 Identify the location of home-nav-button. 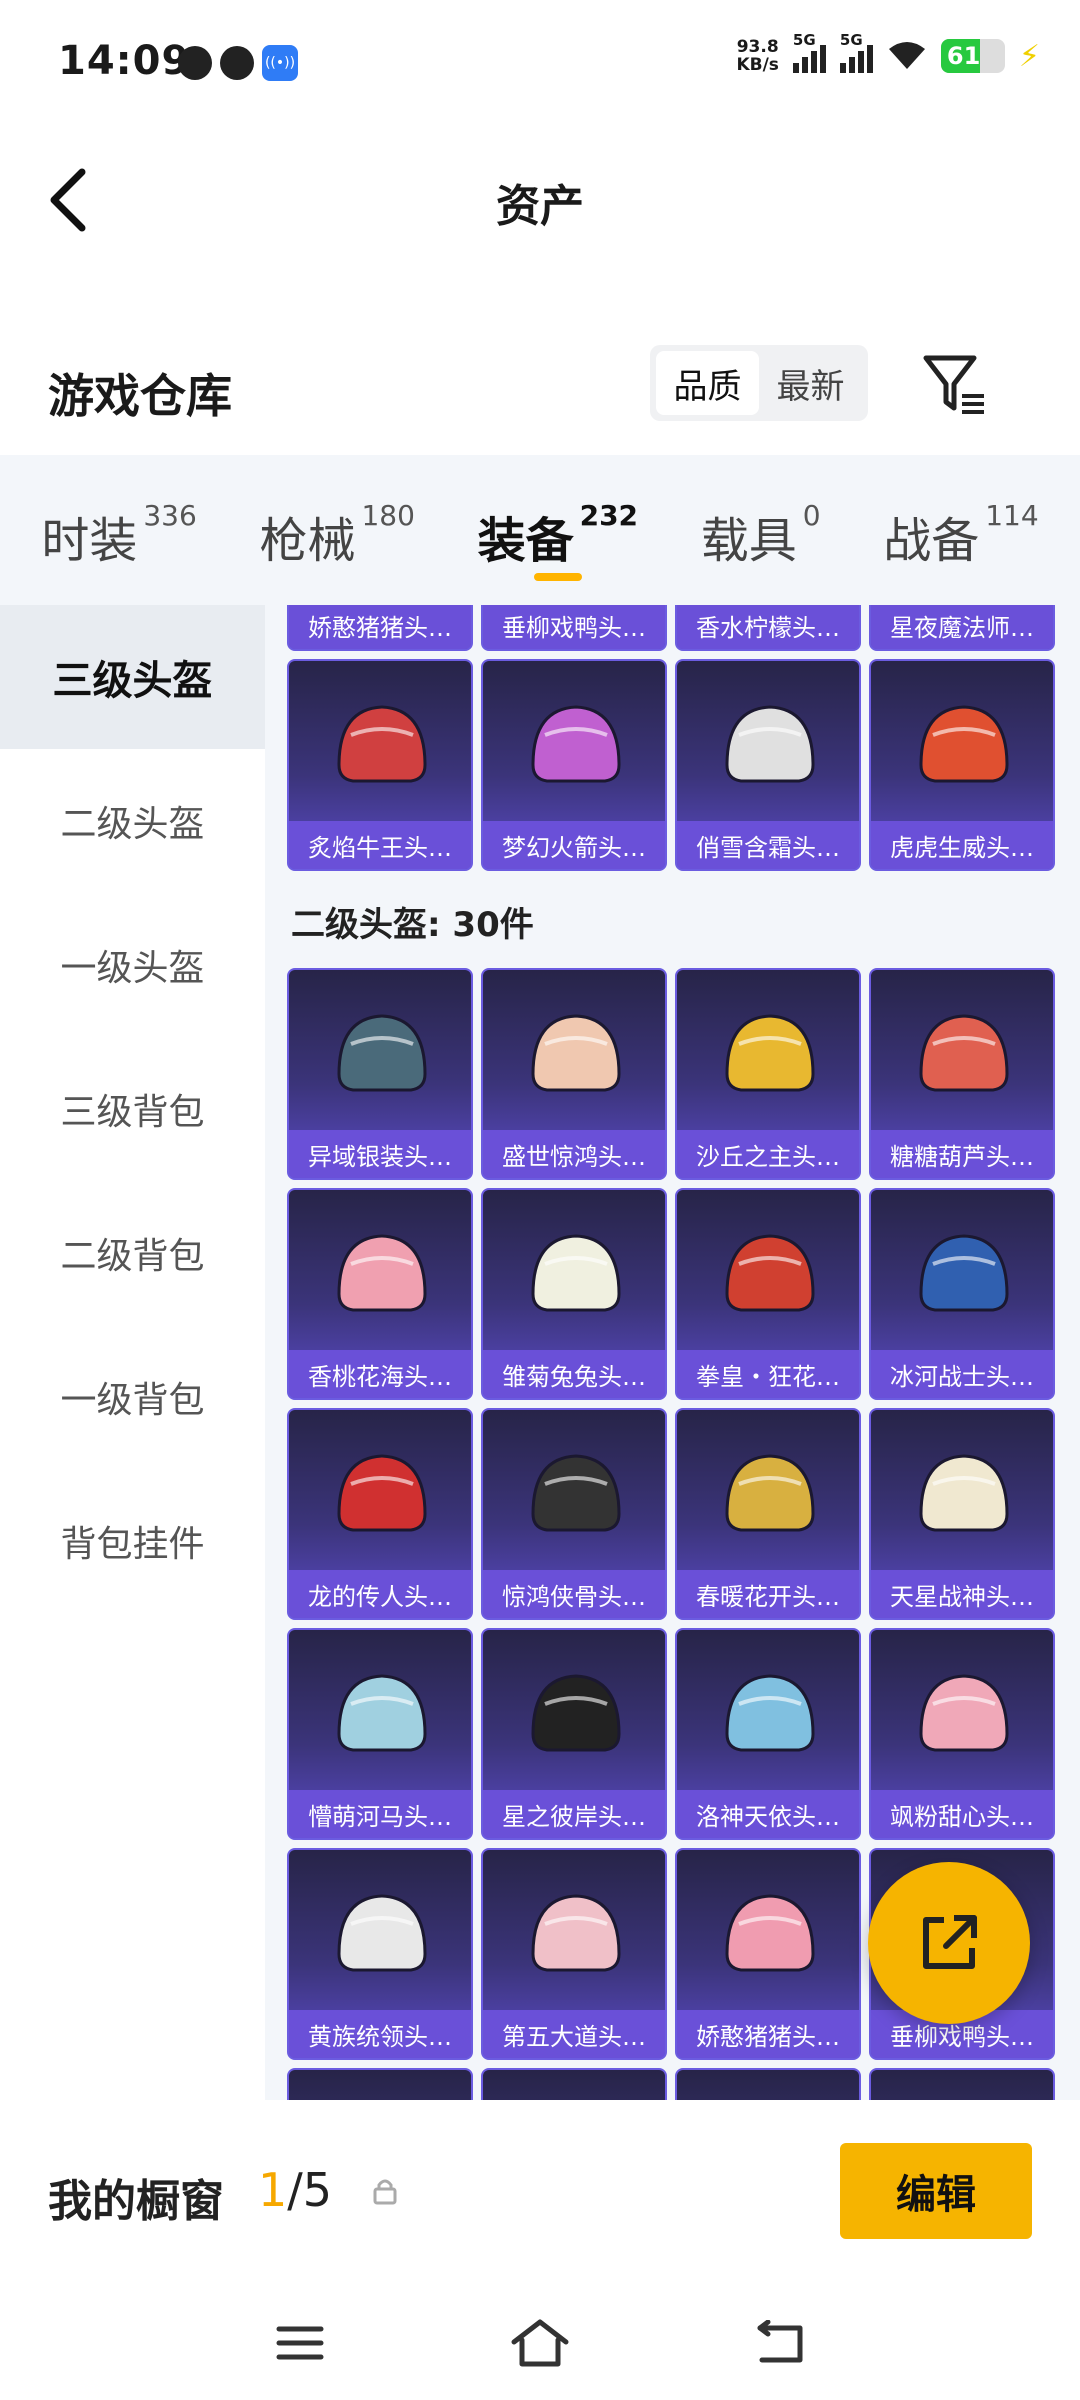
(540, 2343).